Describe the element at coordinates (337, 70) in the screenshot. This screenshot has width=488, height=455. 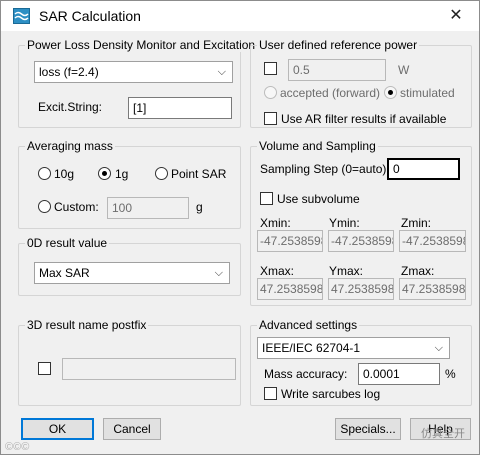
I see `reference-power-input: 0.5` at that location.